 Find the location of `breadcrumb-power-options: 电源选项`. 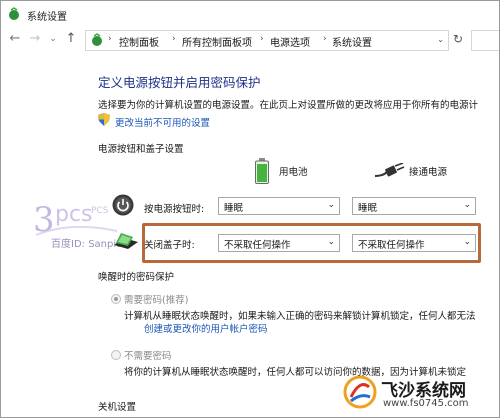

breadcrumb-power-options: 电源选项 is located at coordinates (290, 41).